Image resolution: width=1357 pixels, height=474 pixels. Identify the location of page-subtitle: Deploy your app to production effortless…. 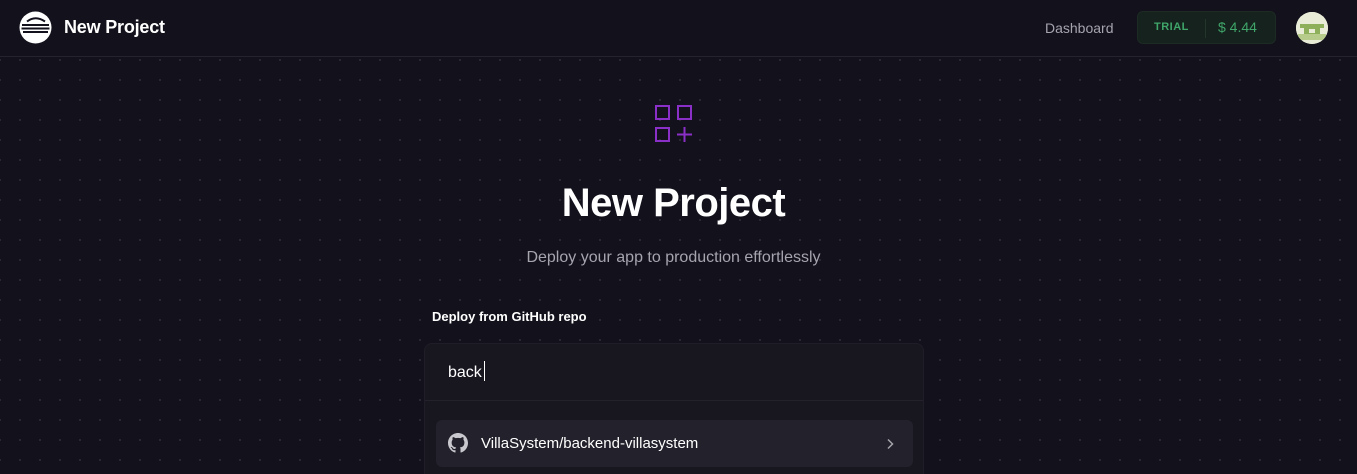
(673, 257).